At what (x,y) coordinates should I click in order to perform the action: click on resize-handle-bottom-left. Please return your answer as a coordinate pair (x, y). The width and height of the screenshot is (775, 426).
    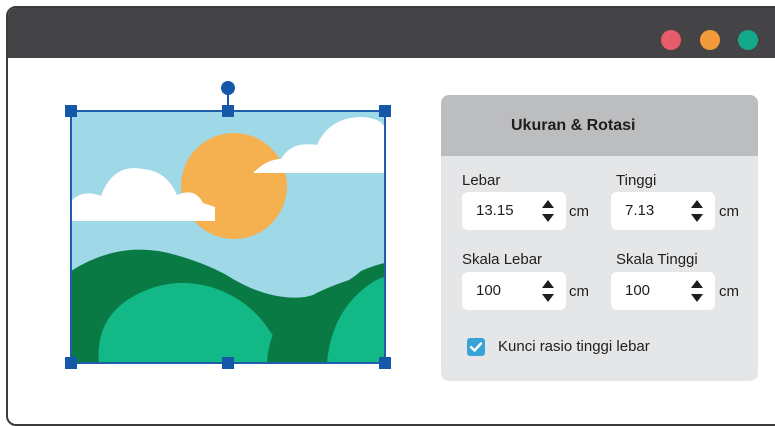
    Looking at the image, I should click on (71, 363).